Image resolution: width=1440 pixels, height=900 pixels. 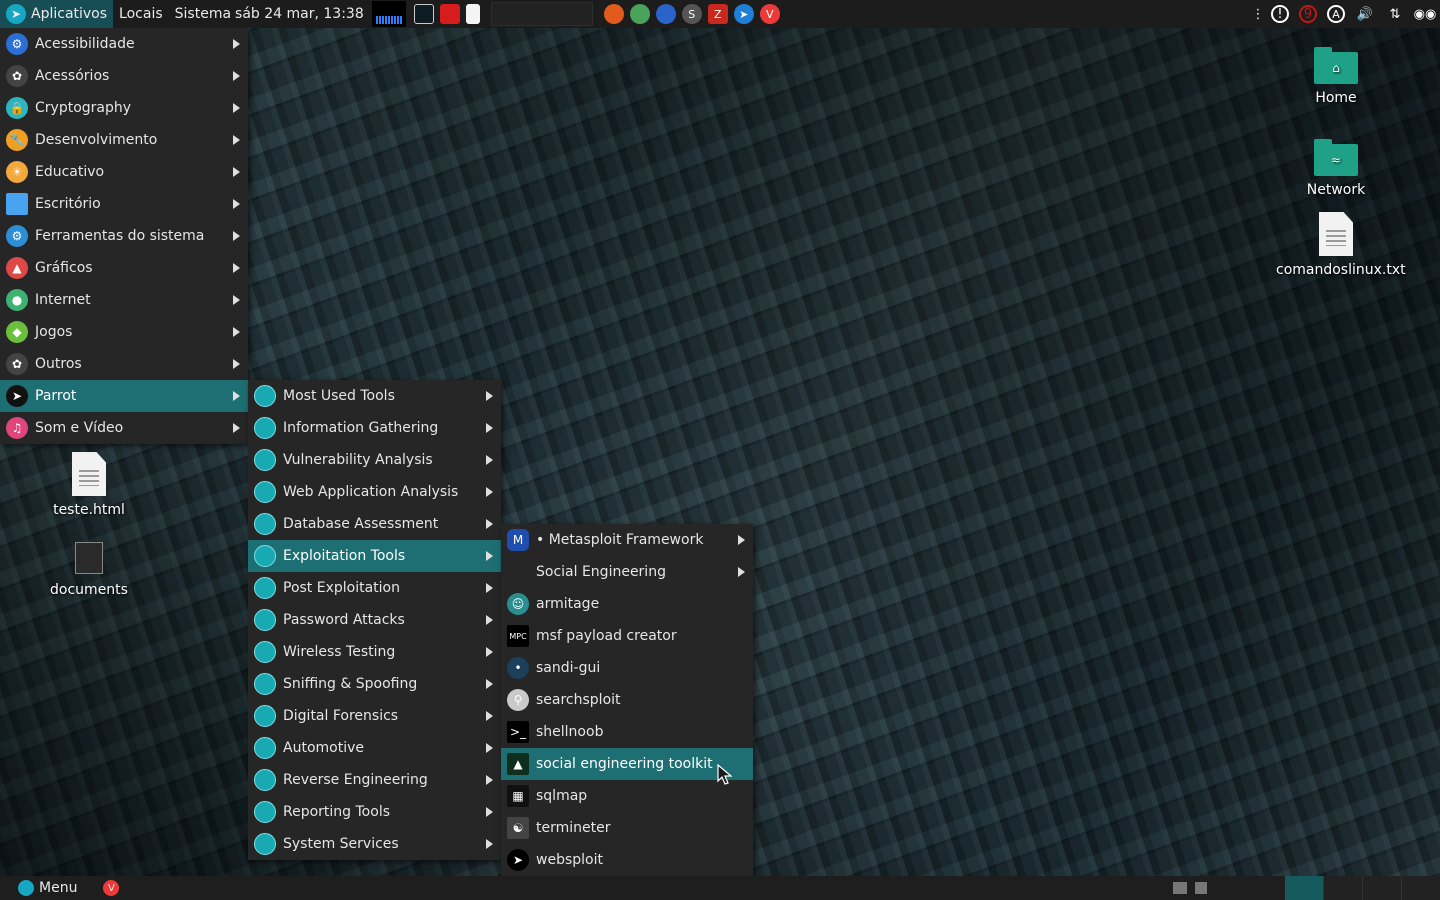 I want to click on termineter-icon: ☯, so click(x=518, y=828).